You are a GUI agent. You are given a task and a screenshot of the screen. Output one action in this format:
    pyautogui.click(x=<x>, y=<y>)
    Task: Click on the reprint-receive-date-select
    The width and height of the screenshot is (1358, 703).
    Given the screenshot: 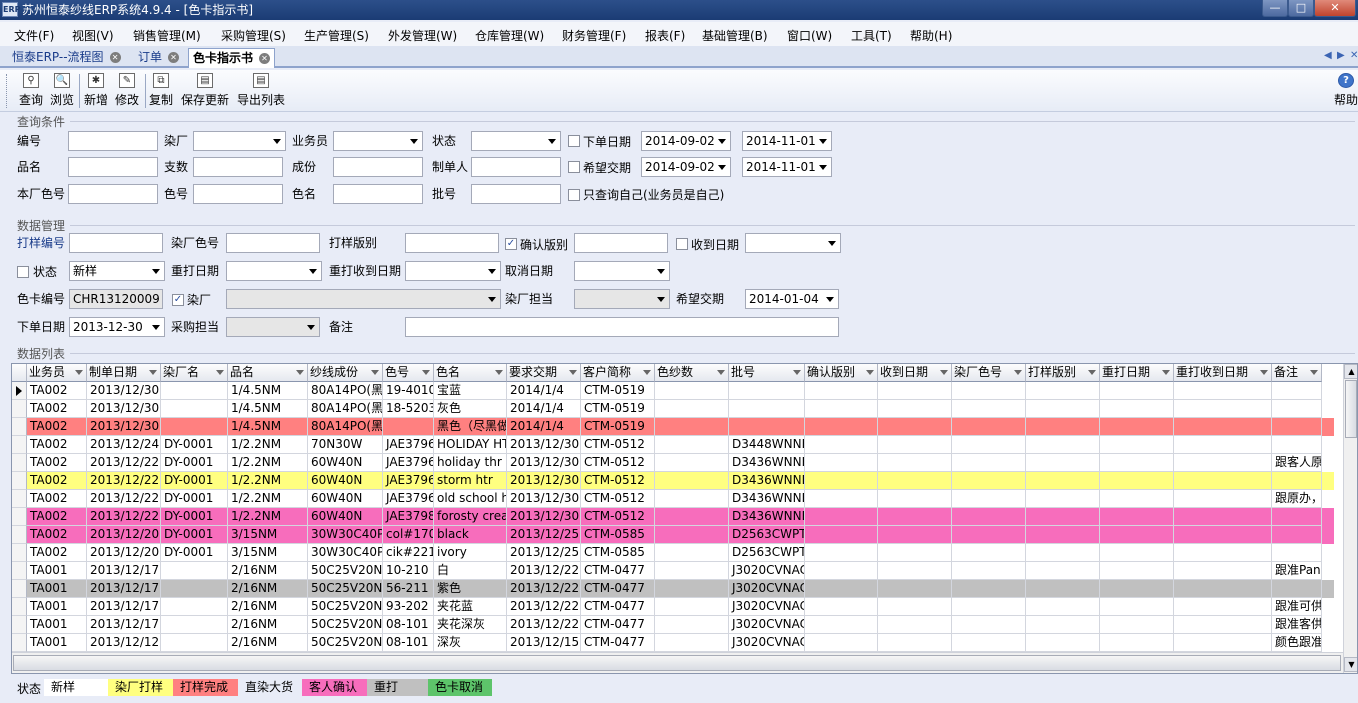 What is the action you would take?
    pyautogui.click(x=453, y=271)
    